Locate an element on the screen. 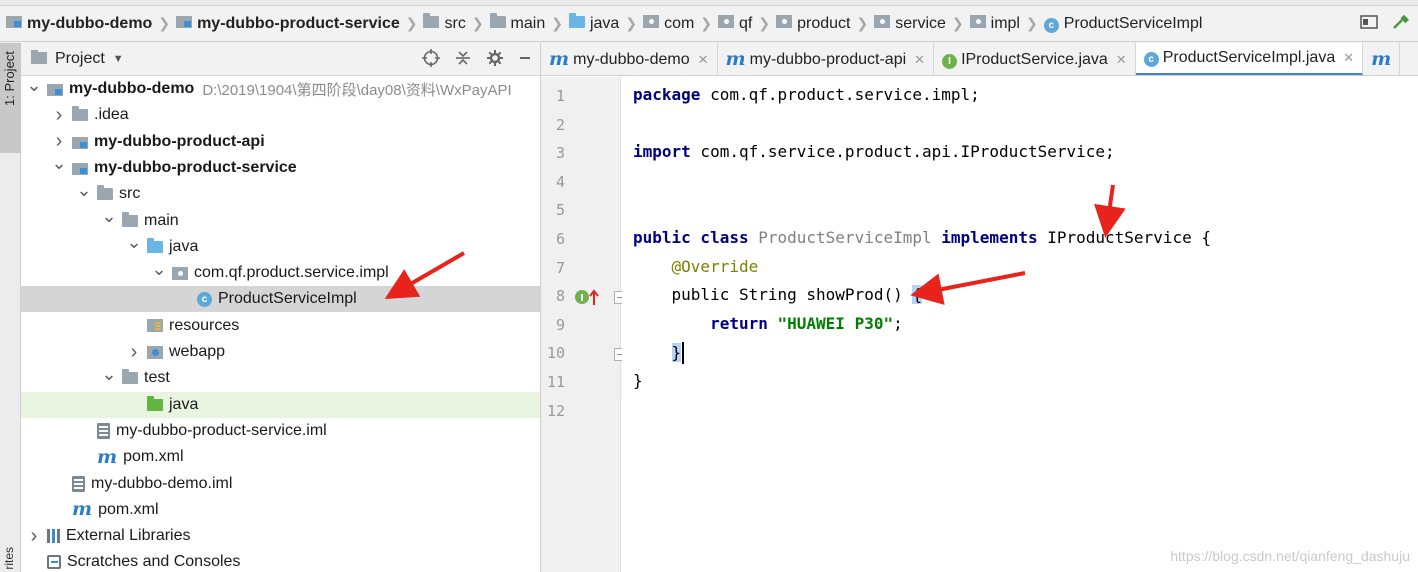  breadcrumb-item: my-dubbo-demo ❯ is located at coordinates (91, 24).